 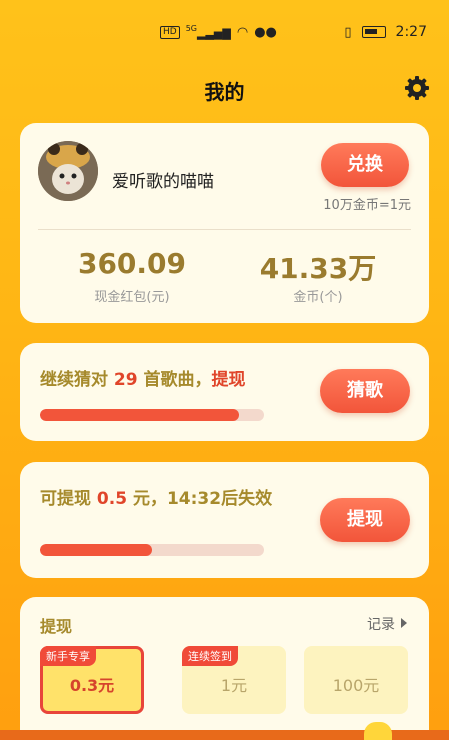 What do you see at coordinates (373, 32) in the screenshot?
I see `battery-icon` at bounding box center [373, 32].